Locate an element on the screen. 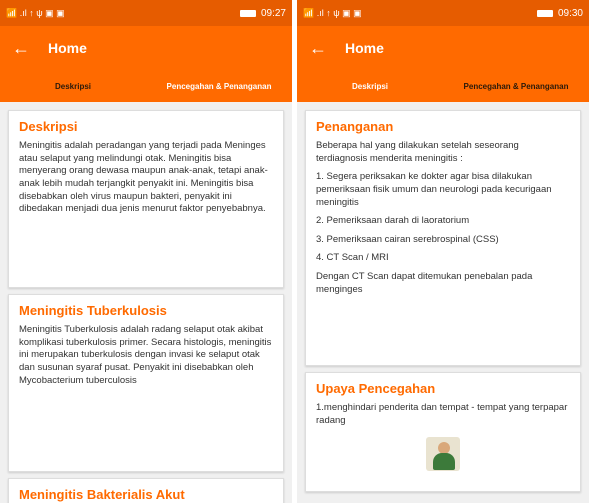 Image resolution: width=589 pixels, height=503 pixels. card-text: 4. CT Scan / MRI is located at coordinates (352, 258).